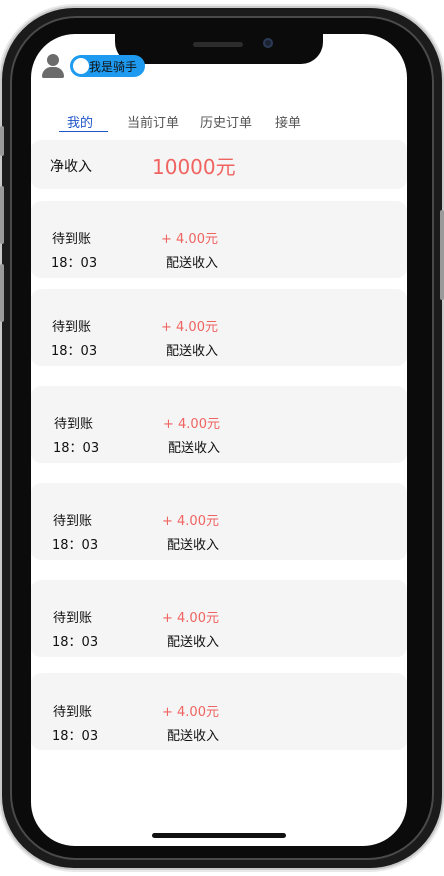 The image size is (444, 876). What do you see at coordinates (2, 293) in the screenshot?
I see `volume-down-button` at bounding box center [2, 293].